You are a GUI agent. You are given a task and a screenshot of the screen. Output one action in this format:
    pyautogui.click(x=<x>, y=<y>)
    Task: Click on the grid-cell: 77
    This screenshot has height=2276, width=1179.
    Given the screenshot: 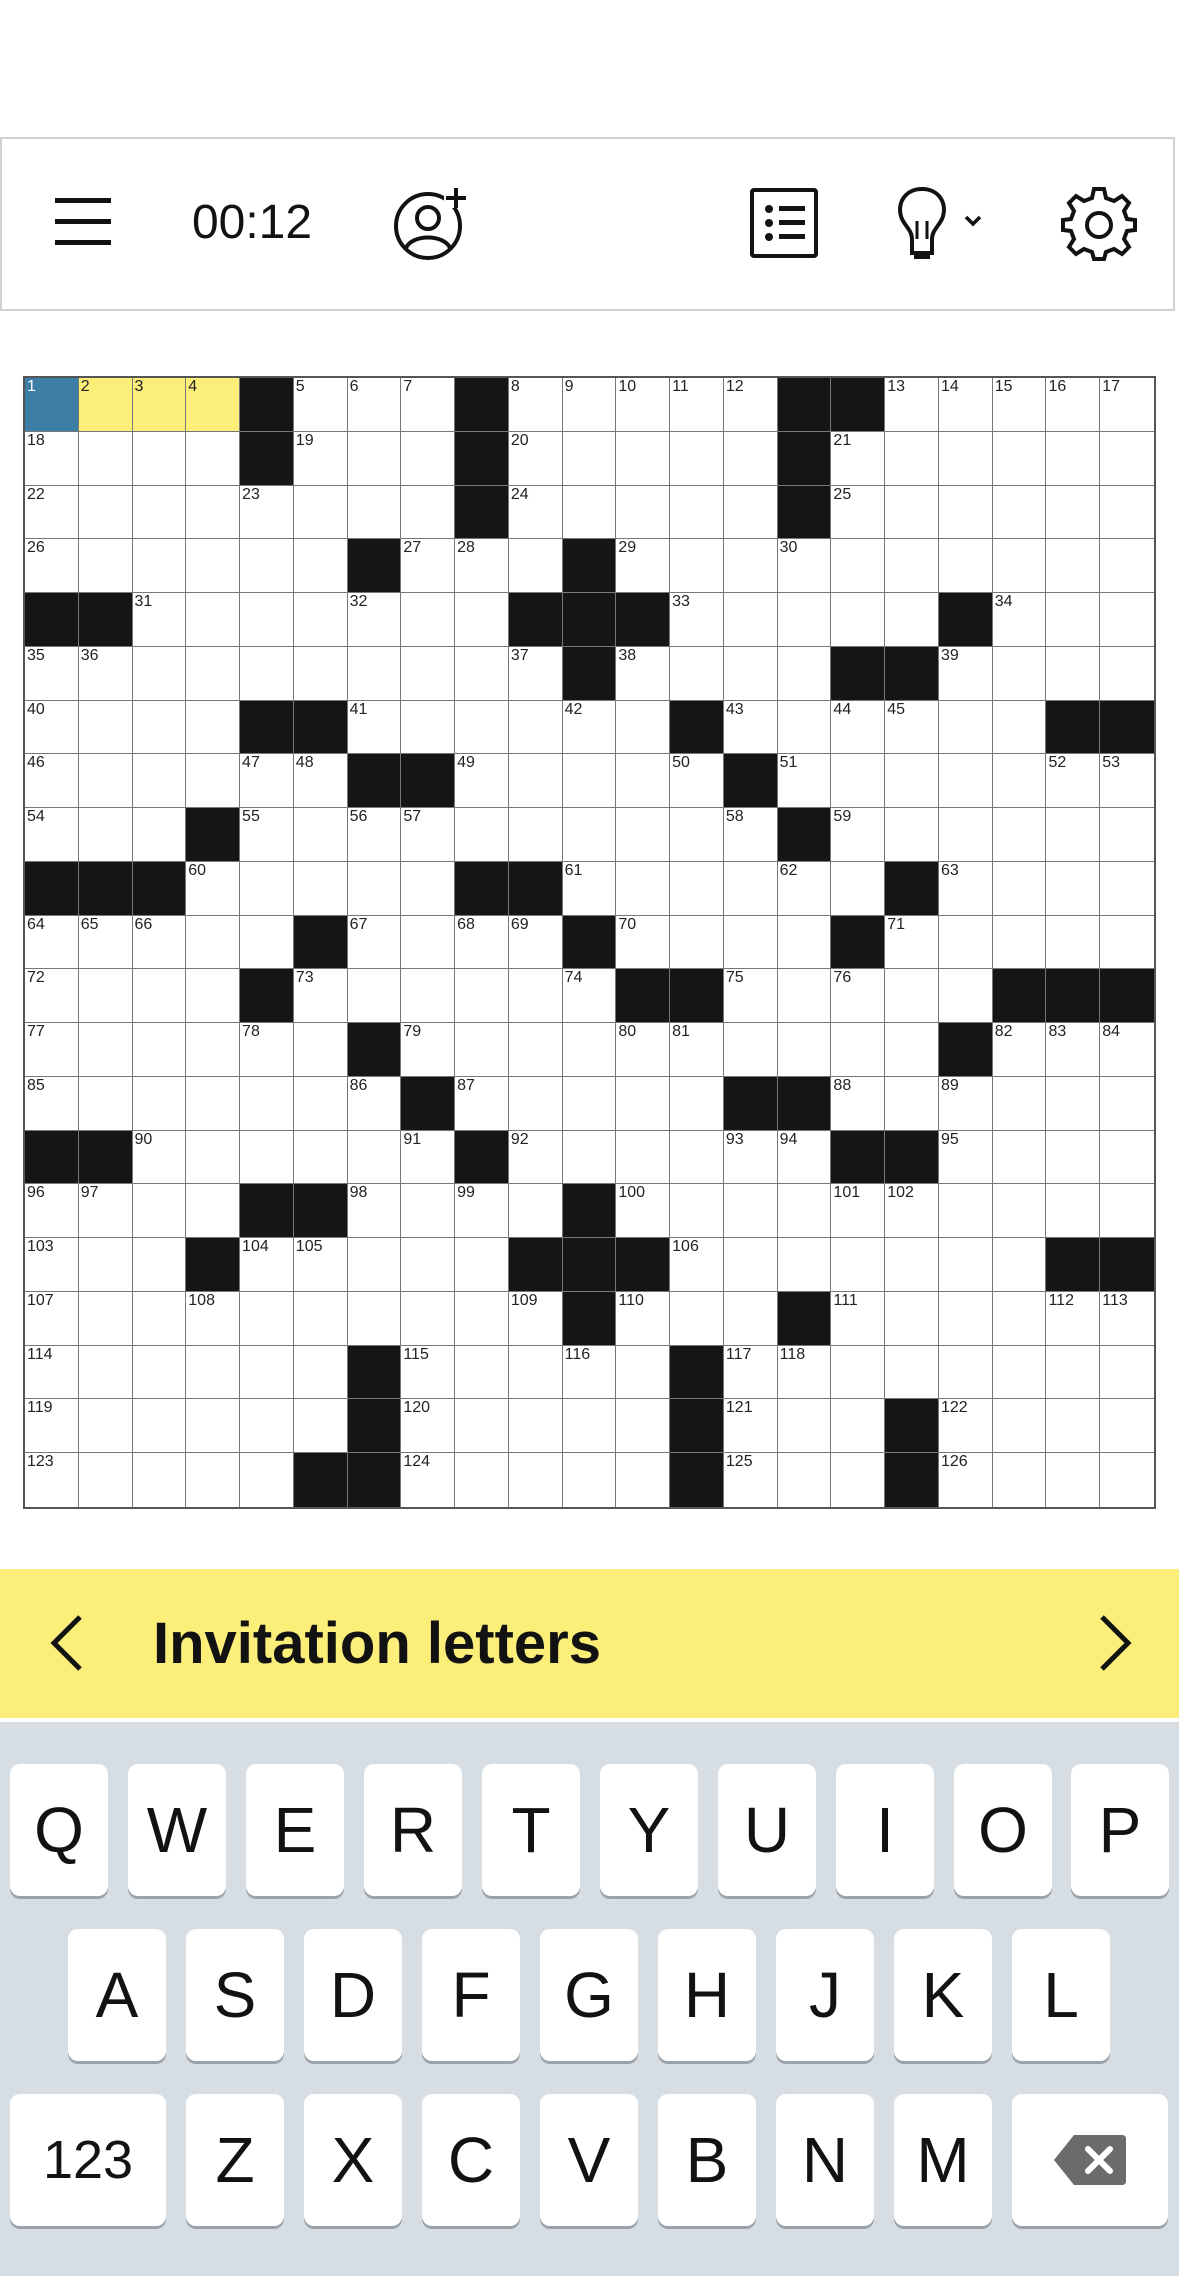 What is the action you would take?
    pyautogui.click(x=52, y=1050)
    